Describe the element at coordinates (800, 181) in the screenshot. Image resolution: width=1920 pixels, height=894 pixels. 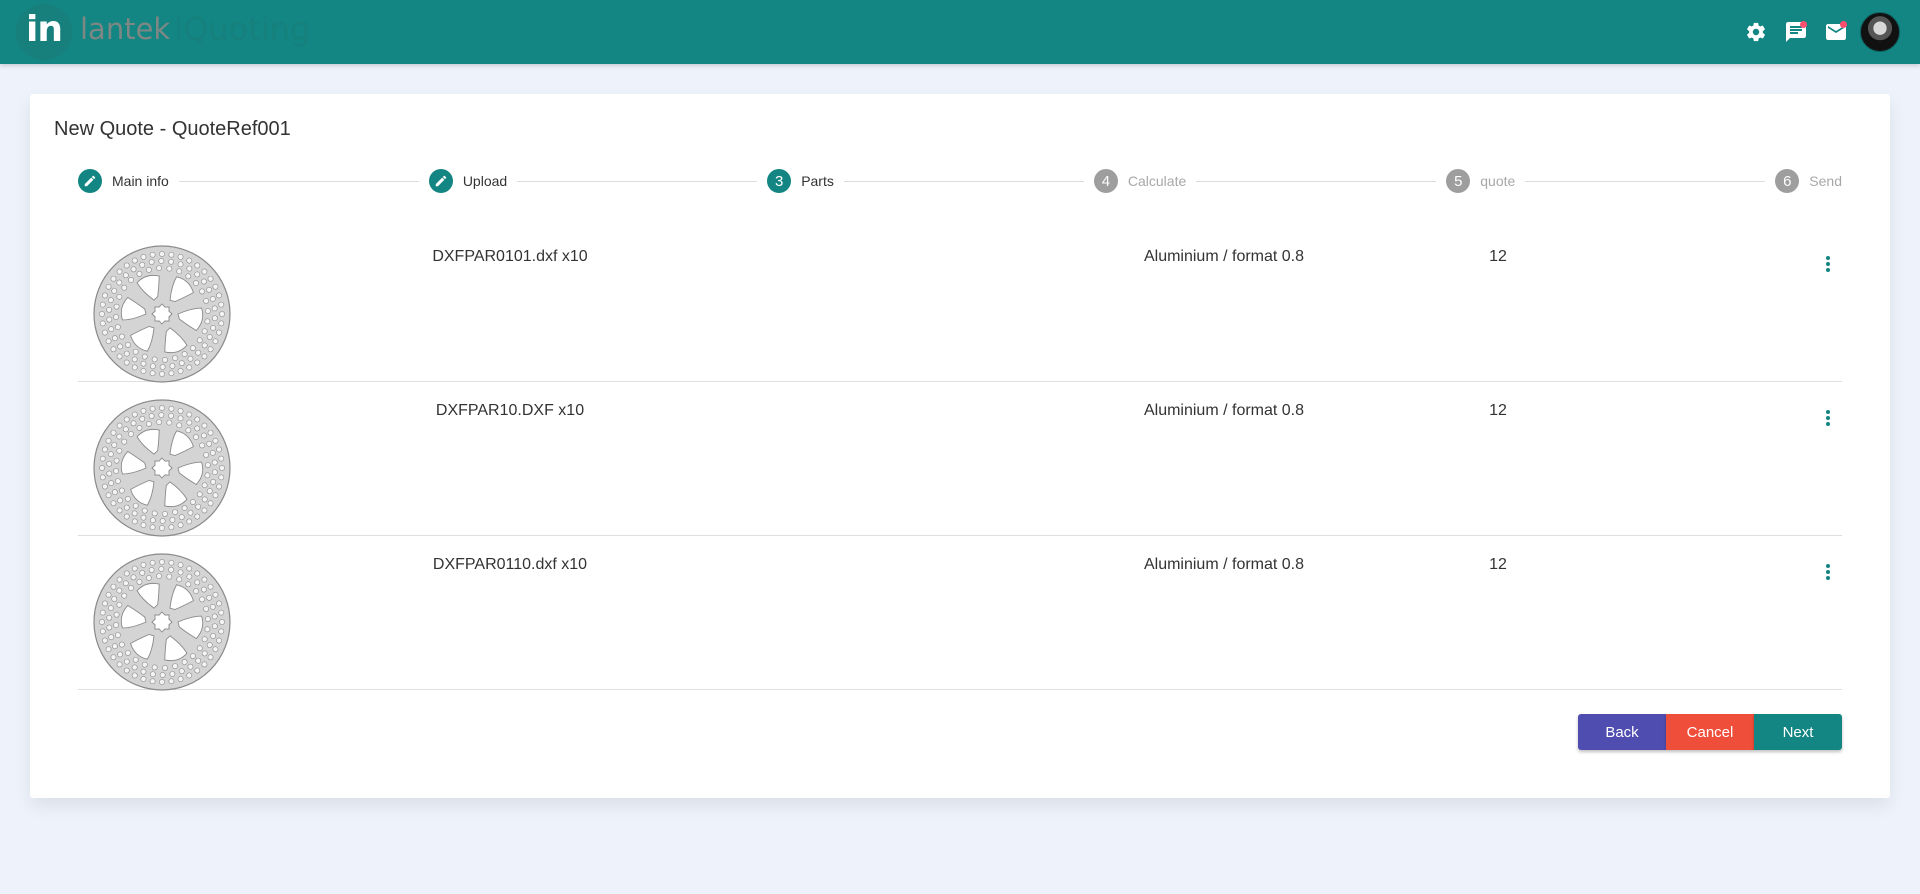
I see `step-parts: 3 Parts` at that location.